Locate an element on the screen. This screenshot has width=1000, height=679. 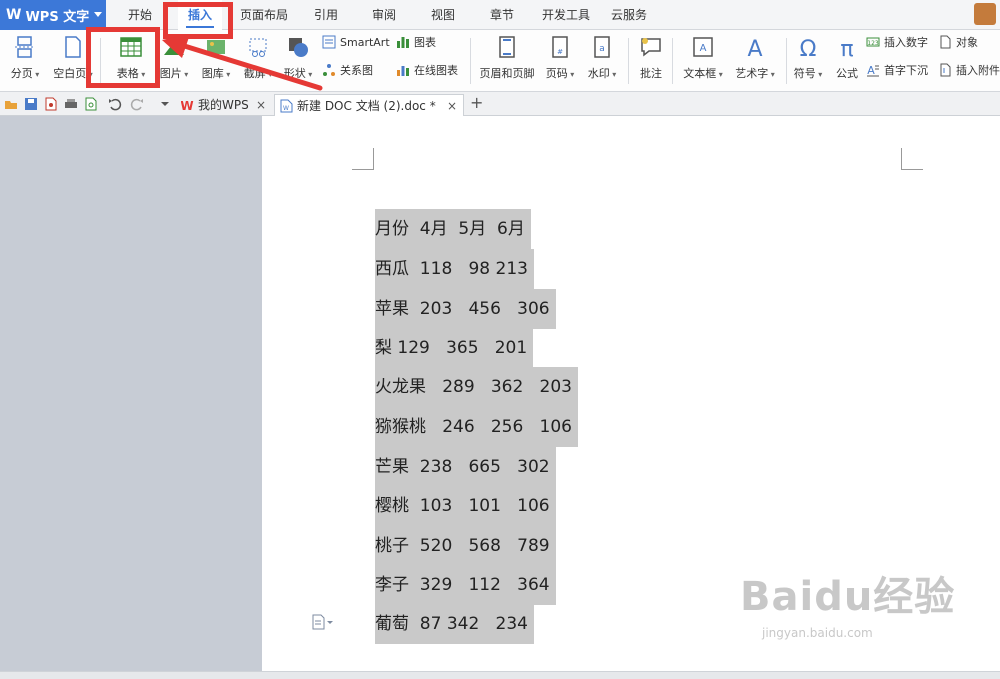
document-line: 葡萄 87 342 234 is located at coordinates (454, 624).